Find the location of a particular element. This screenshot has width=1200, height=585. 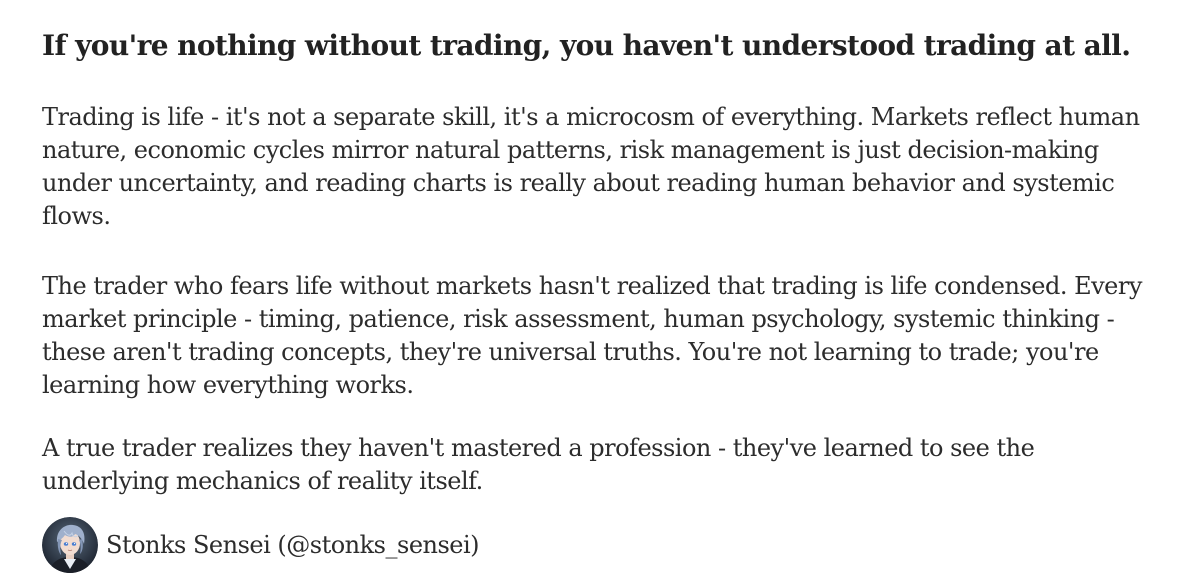

author-name: Stonks Sensei (@stonks_sensei) is located at coordinates (293, 545).